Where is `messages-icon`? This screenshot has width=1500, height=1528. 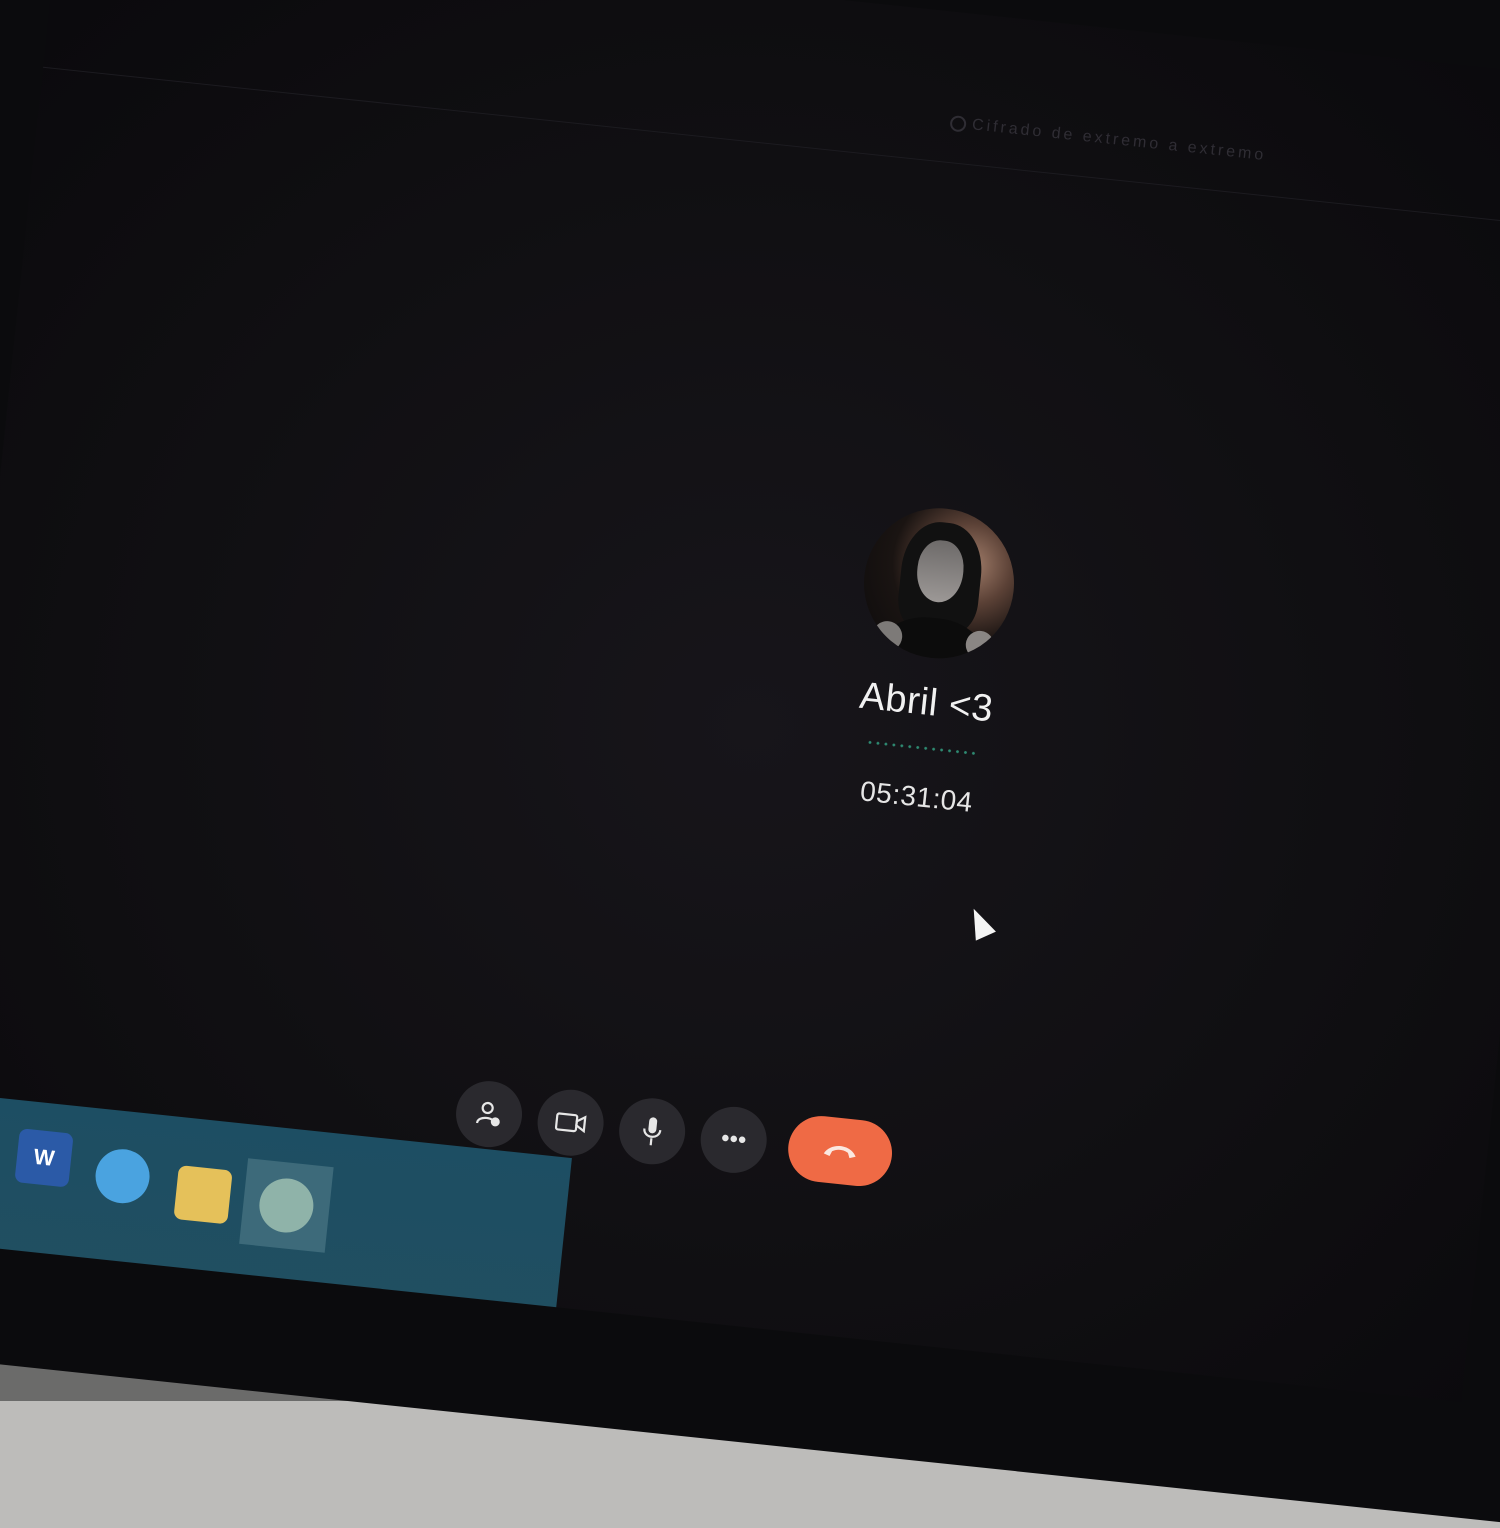
messages-icon is located at coordinates (122, 1176).